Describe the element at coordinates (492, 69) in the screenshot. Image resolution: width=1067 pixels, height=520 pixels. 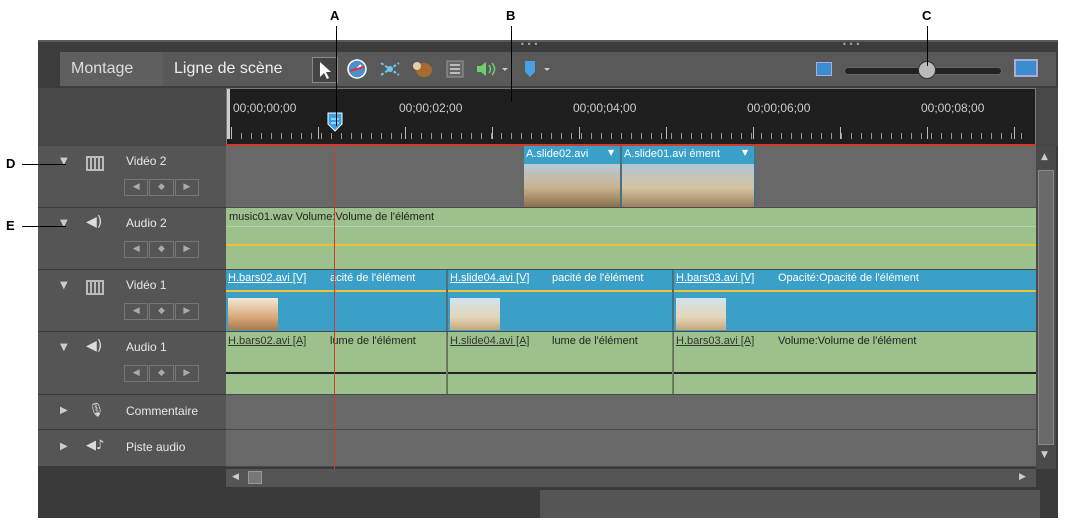
I see `audio-mixer-icon` at that location.